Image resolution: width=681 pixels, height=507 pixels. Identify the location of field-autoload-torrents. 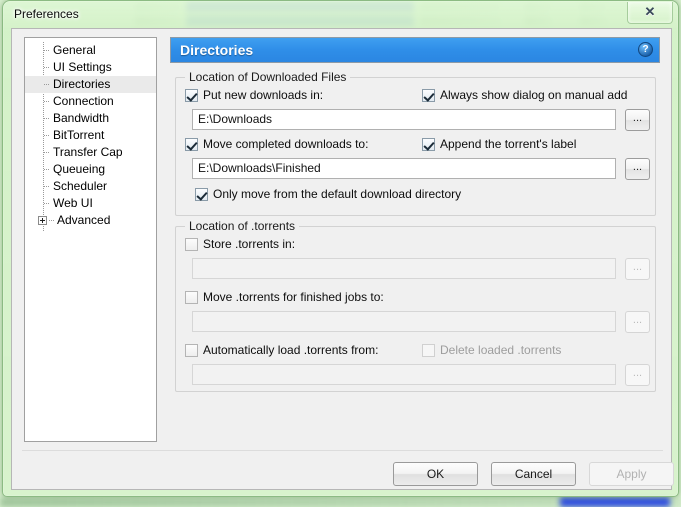
(404, 374).